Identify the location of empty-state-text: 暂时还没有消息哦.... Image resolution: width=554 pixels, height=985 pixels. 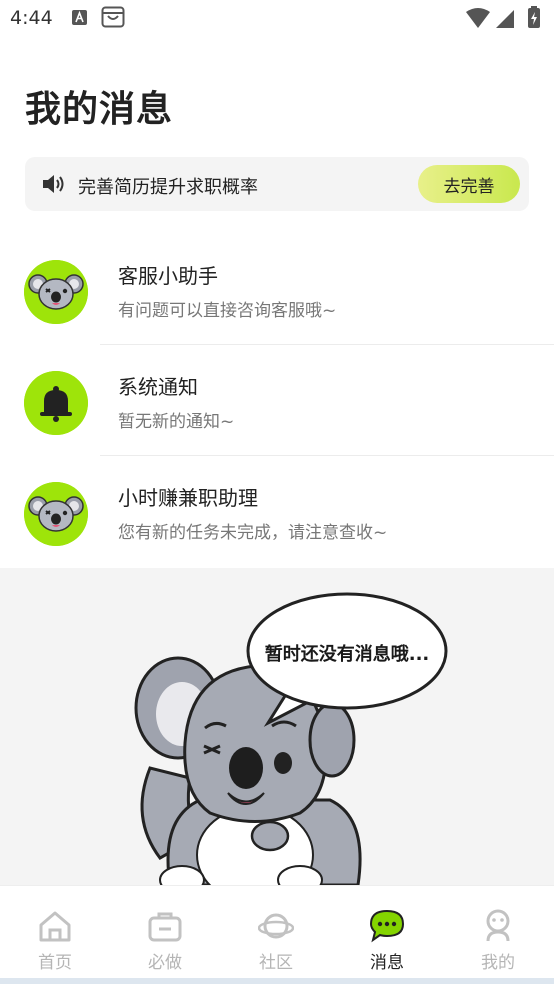
(347, 654).